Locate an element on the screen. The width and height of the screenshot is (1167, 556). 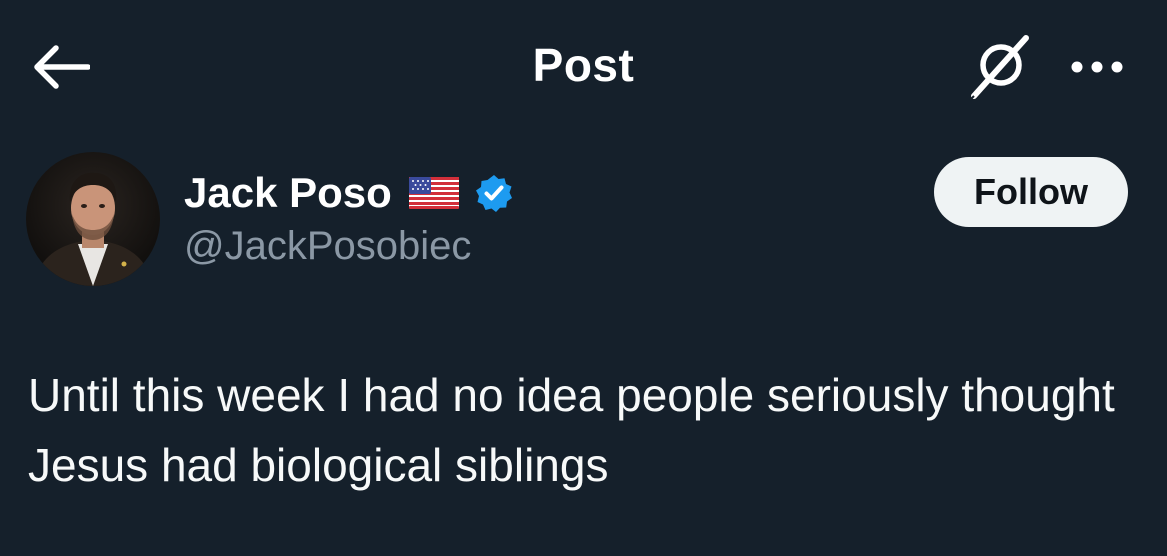
us-flag-icon is located at coordinates (434, 193).